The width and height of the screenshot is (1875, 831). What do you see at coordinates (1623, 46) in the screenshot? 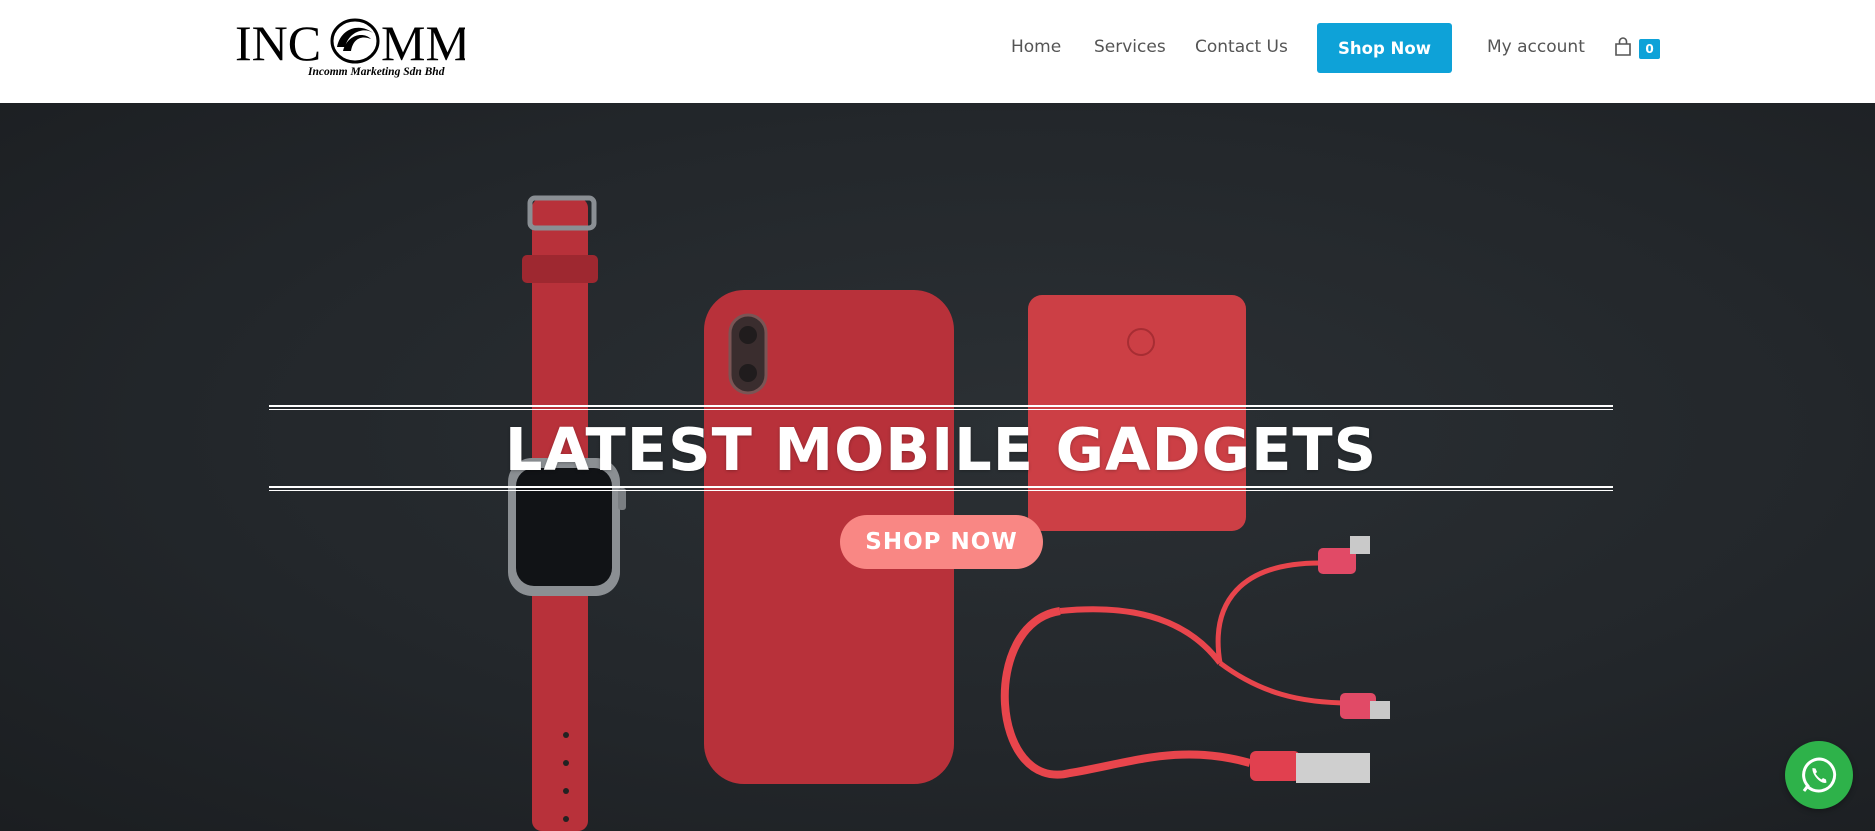
I see `shopping-bag-icon` at bounding box center [1623, 46].